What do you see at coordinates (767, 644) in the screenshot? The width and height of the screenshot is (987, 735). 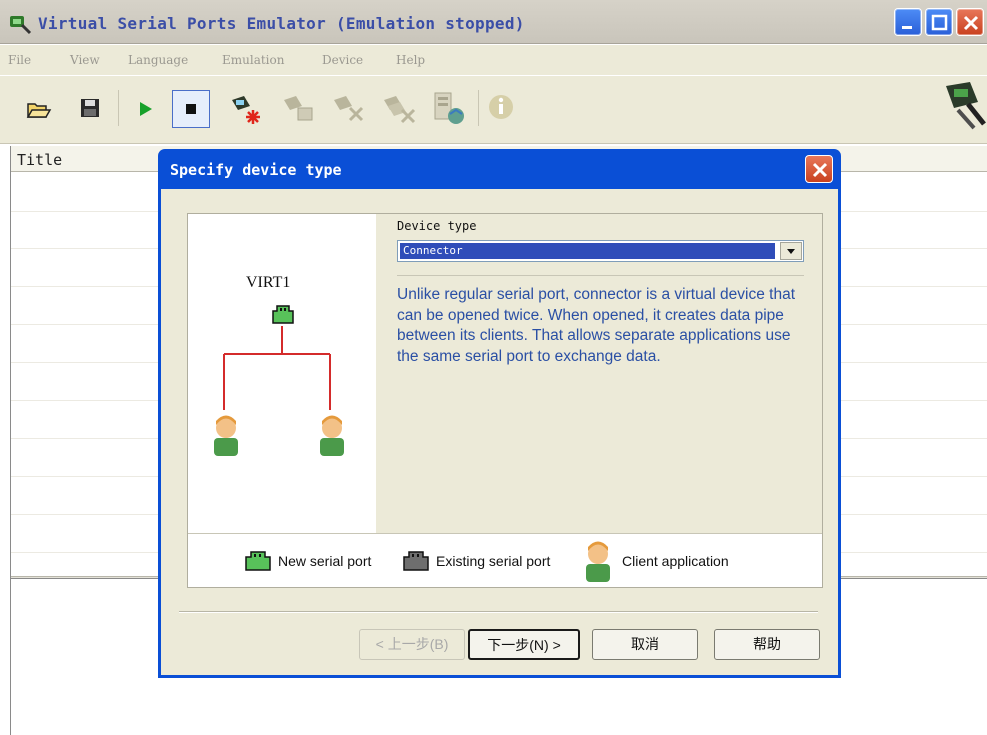 I see `help-button: 帮助` at bounding box center [767, 644].